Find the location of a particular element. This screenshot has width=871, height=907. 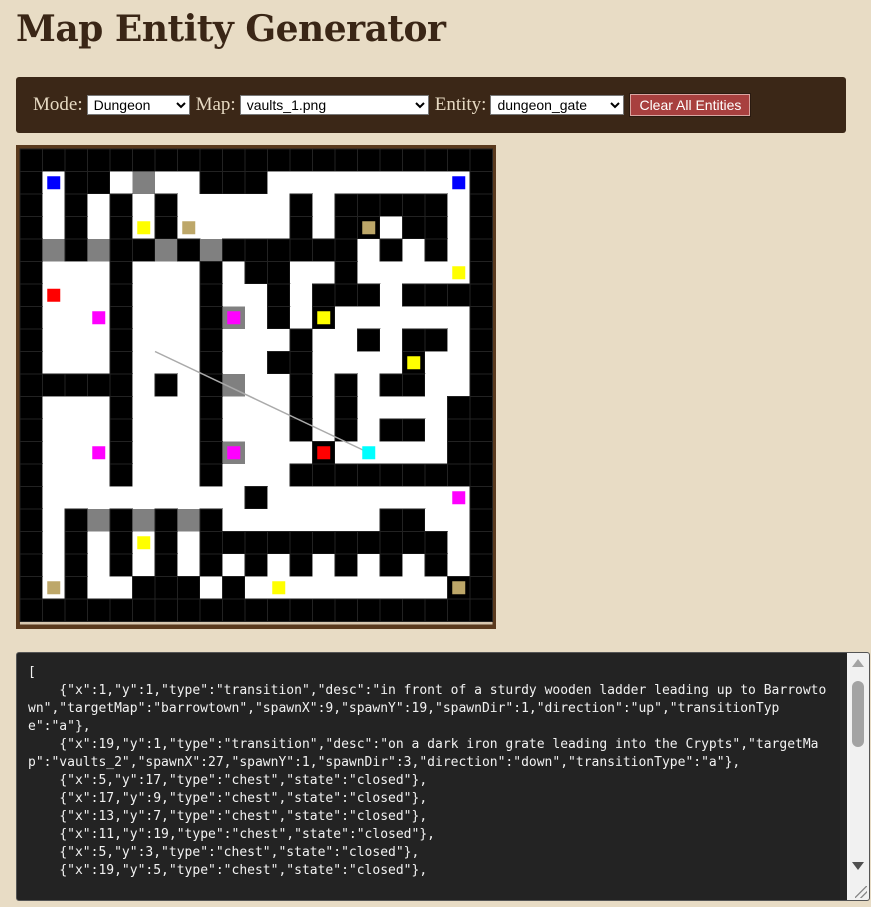

mode-select: Dungeon is located at coordinates (138, 105).